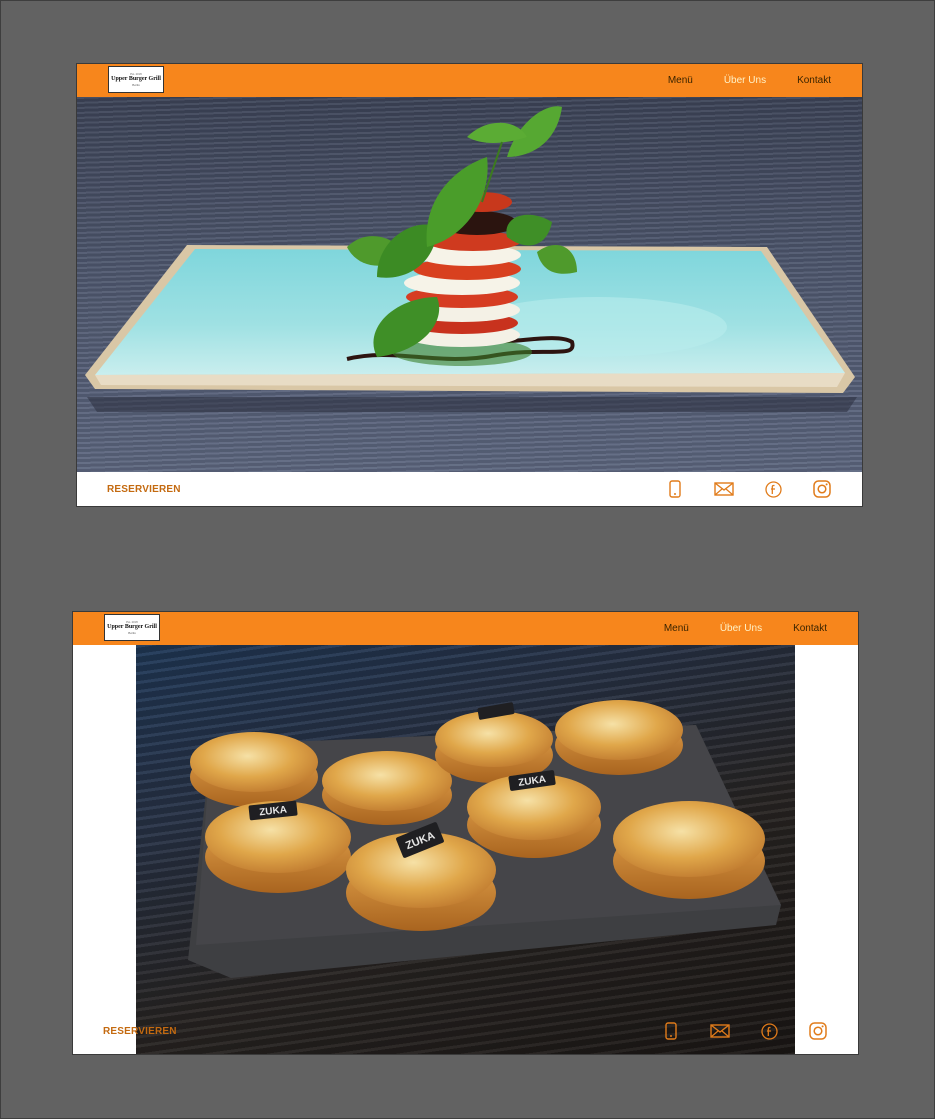 The height and width of the screenshot is (1119, 935). Describe the element at coordinates (826, 849) in the screenshot. I see `side-margin-right` at that location.